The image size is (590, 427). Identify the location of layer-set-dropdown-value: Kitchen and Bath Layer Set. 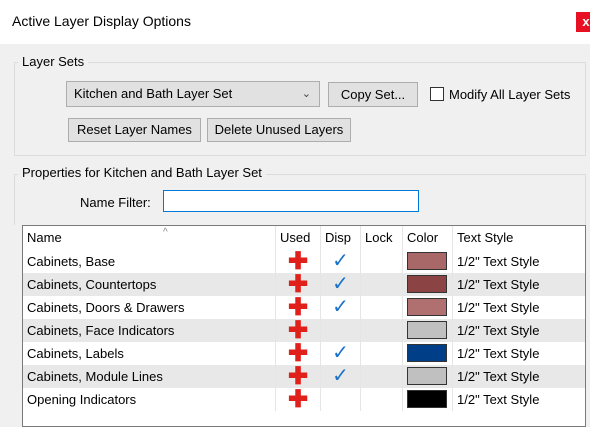
(153, 93).